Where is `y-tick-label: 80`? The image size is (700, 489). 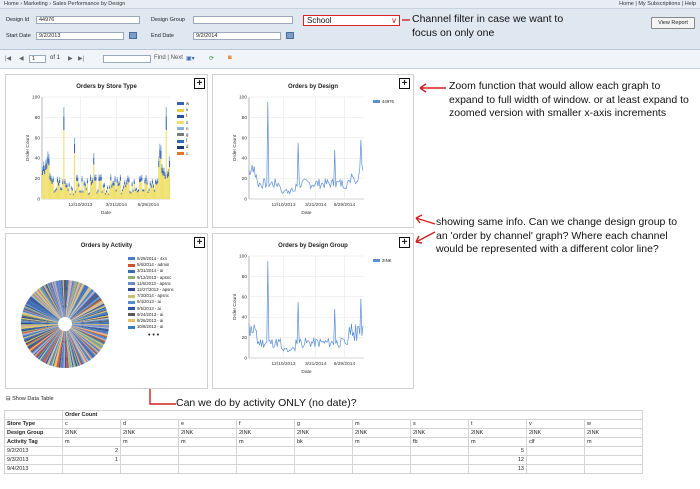
y-tick-label: 80 is located at coordinates (245, 277).